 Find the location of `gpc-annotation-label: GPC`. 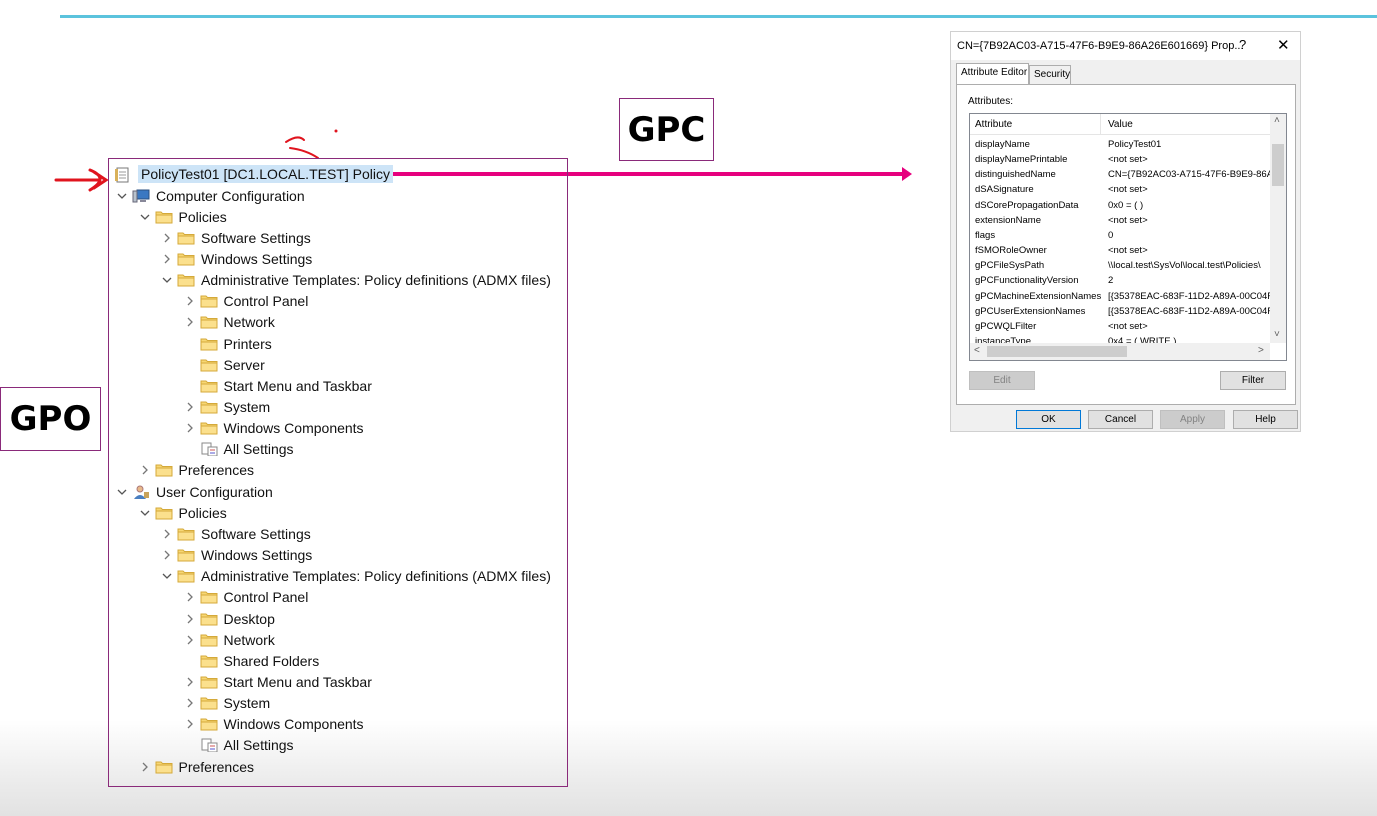

gpc-annotation-label: GPC is located at coordinates (666, 129).